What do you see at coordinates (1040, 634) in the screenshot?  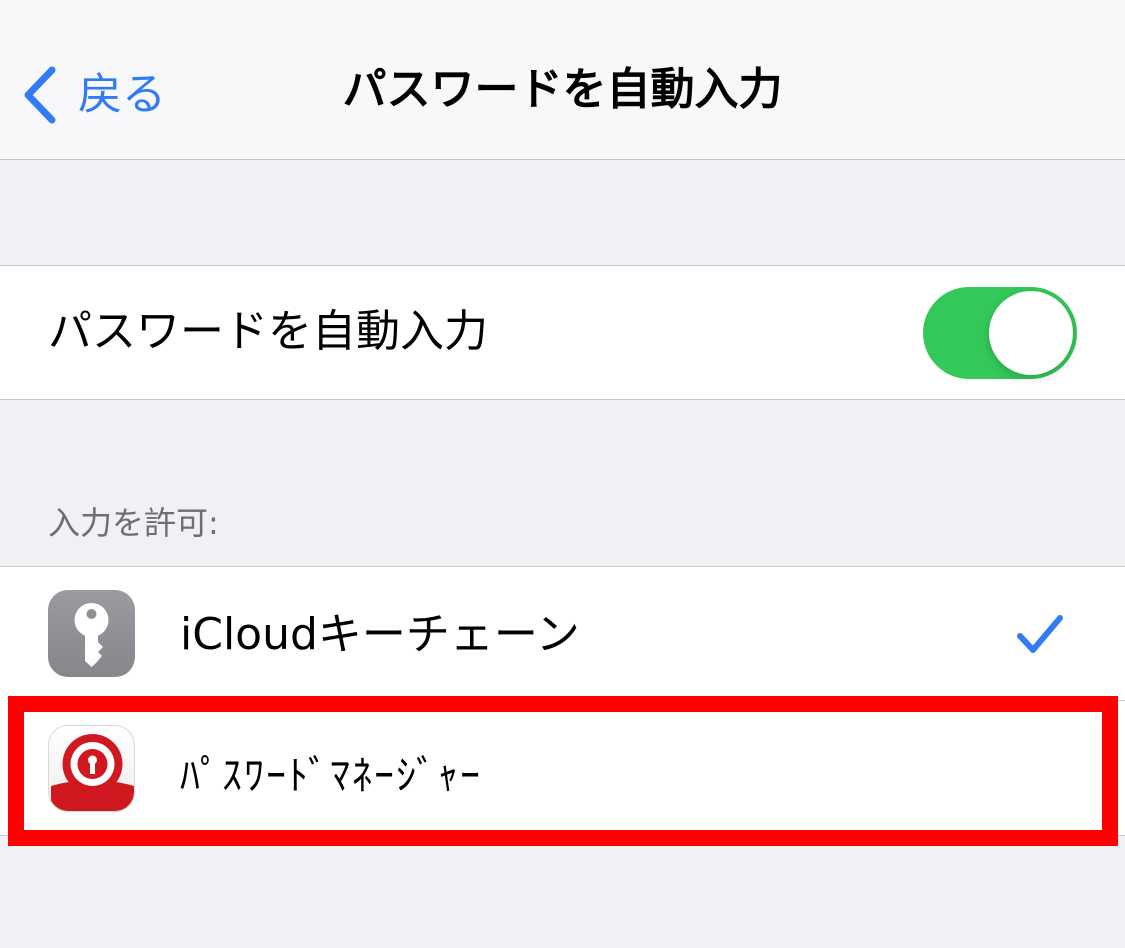 I see `checkmark-icon` at bounding box center [1040, 634].